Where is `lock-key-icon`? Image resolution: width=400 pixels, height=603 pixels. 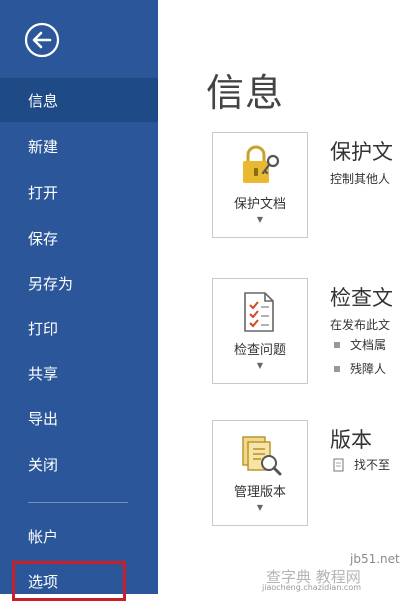 lock-key-icon is located at coordinates (261, 164).